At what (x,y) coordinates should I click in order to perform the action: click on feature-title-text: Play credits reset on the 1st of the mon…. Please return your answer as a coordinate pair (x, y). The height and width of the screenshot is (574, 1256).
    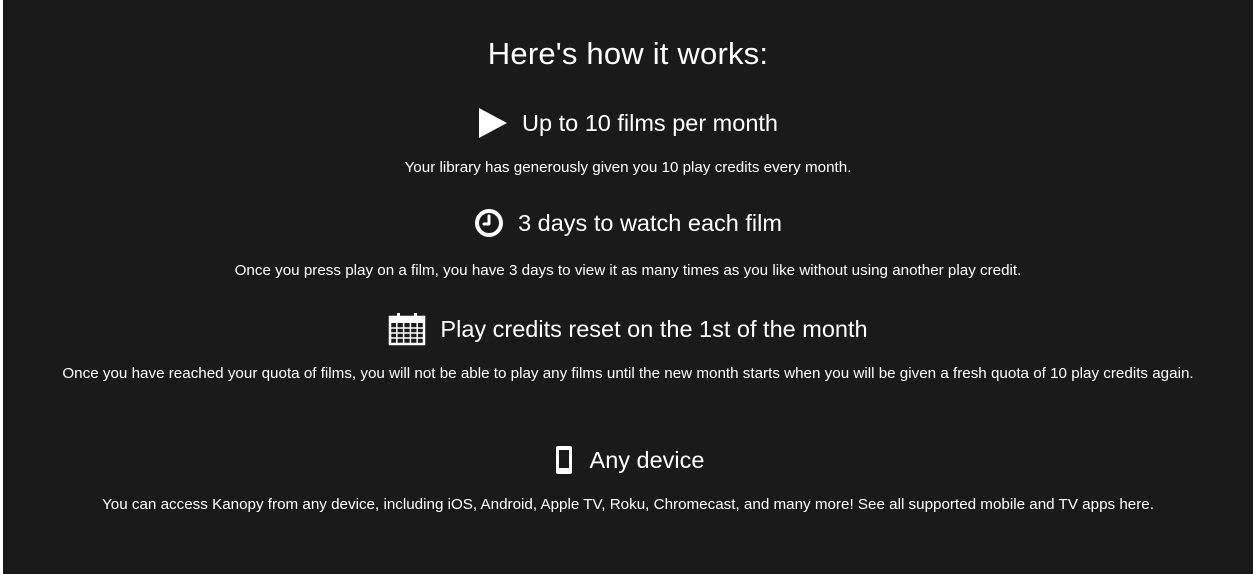
    Looking at the image, I should click on (654, 329).